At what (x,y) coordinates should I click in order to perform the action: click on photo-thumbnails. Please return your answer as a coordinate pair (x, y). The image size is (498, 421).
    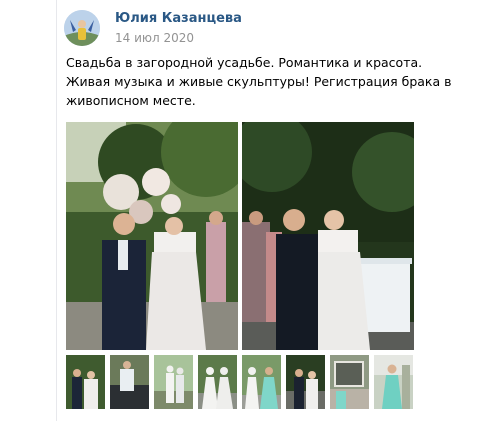
    Looking at the image, I should click on (241, 382).